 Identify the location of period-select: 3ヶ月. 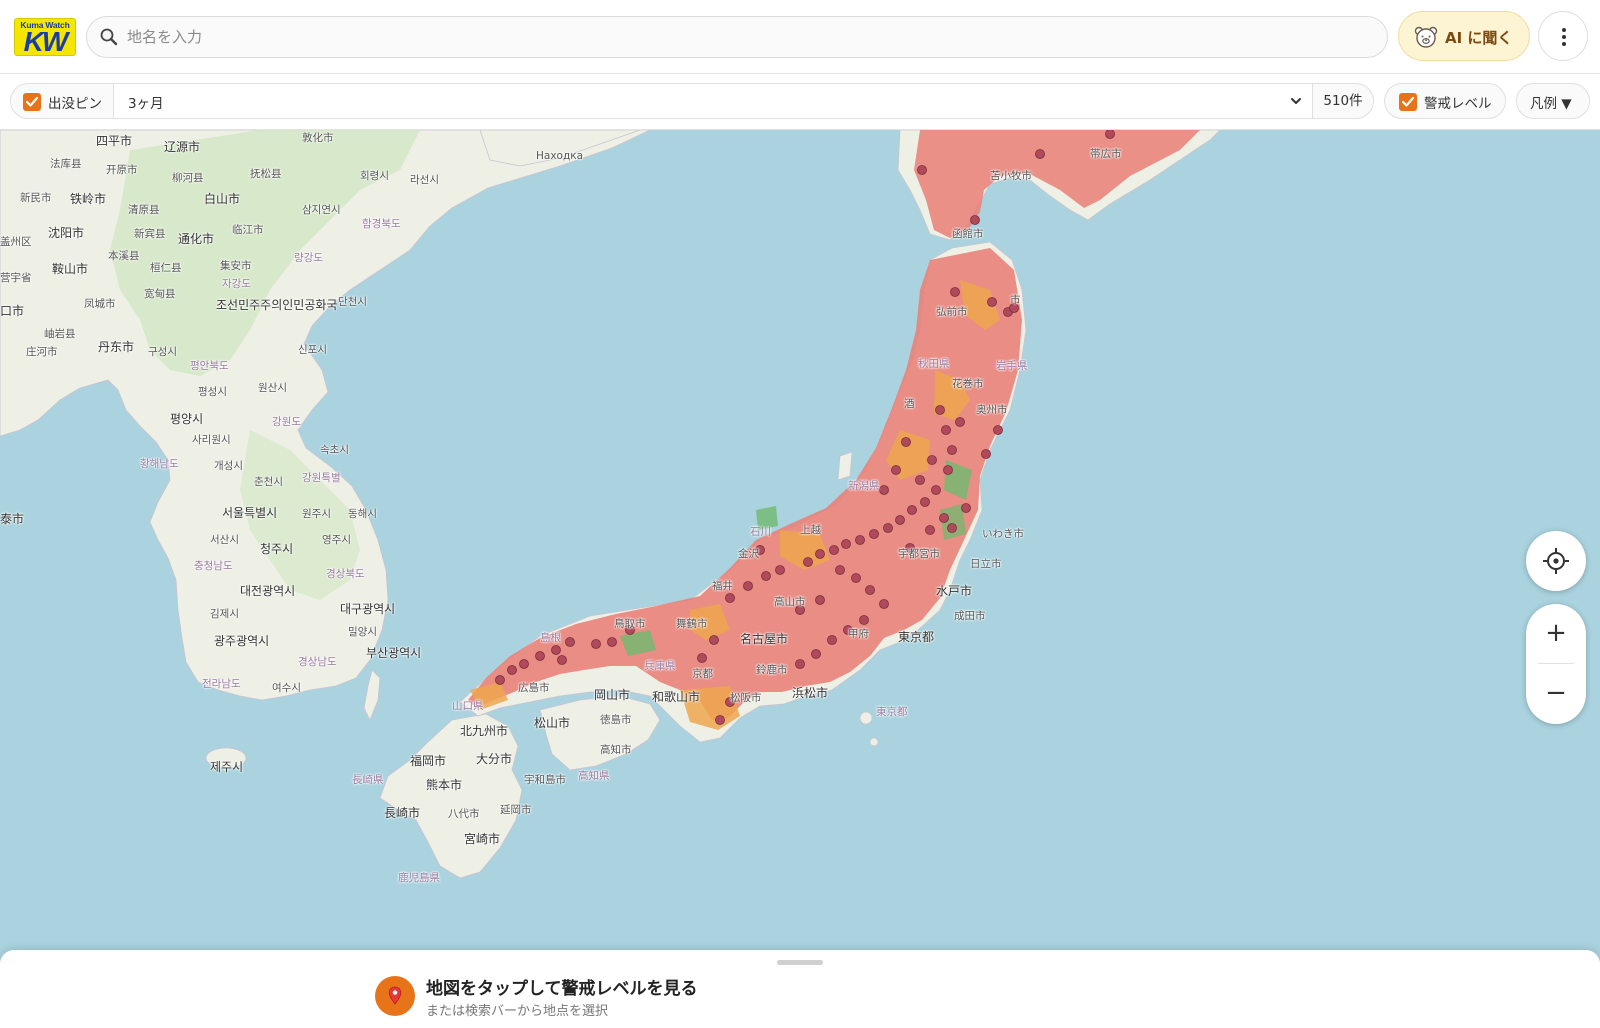
(713, 101).